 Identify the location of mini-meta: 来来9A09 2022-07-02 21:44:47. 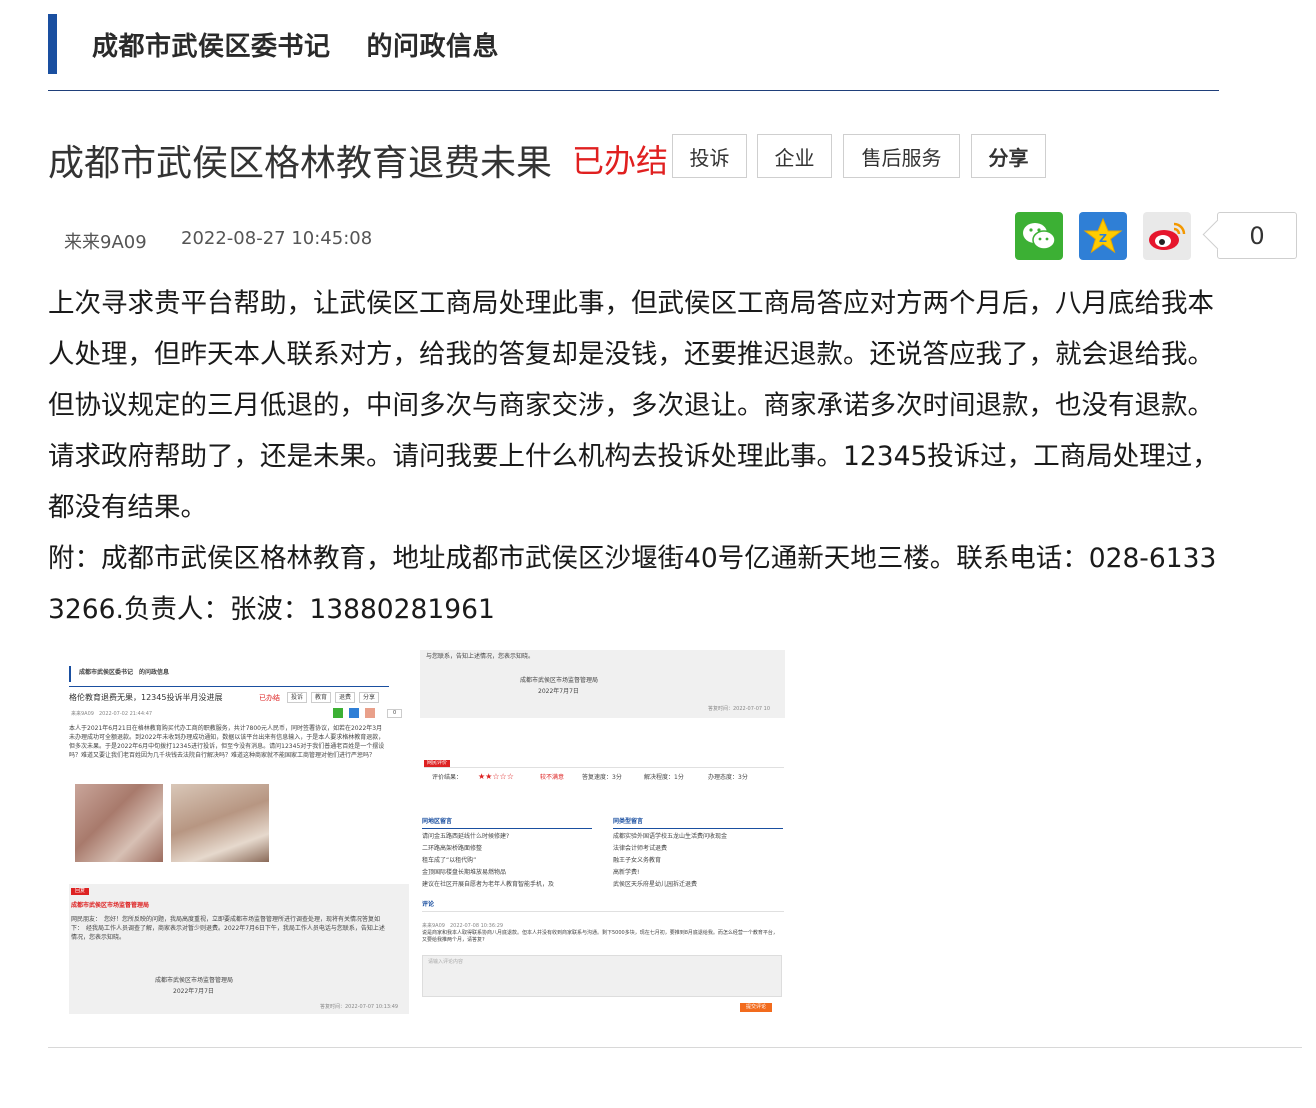
(112, 714).